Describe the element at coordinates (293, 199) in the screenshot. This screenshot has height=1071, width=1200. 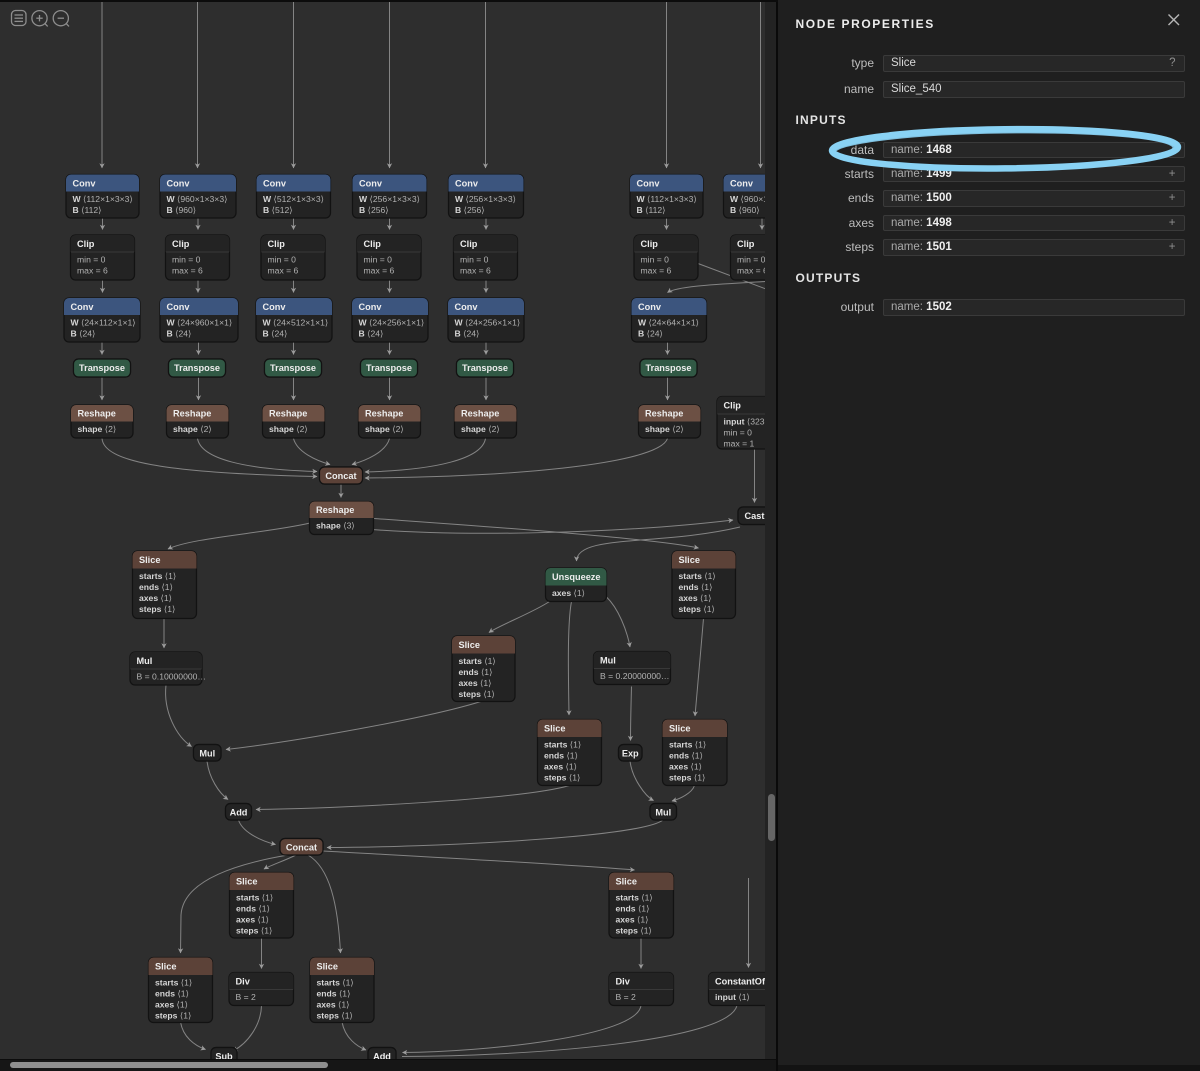
I see `svg-text: W ⟨512×1×3×3⟩` at that location.